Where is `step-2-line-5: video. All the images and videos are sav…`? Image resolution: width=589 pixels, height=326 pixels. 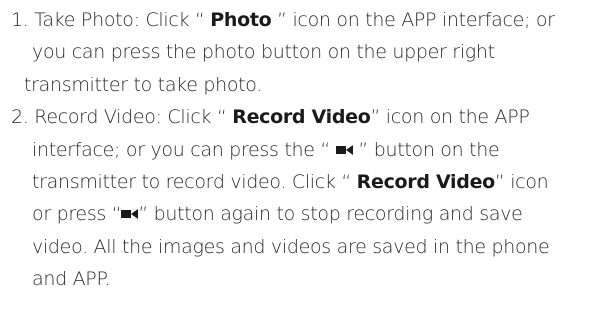 step-2-line-5: video. All the images and videos are sav… is located at coordinates (291, 246).